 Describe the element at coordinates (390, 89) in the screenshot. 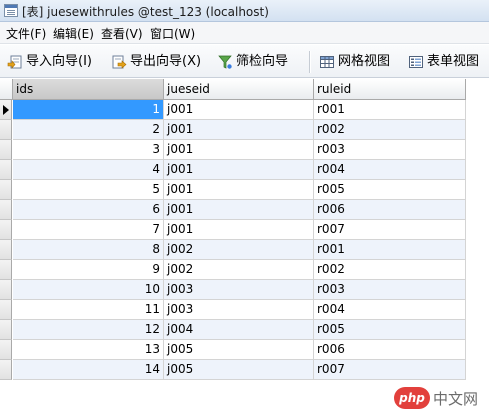

I see `column-header-ruleid: ruleid` at that location.